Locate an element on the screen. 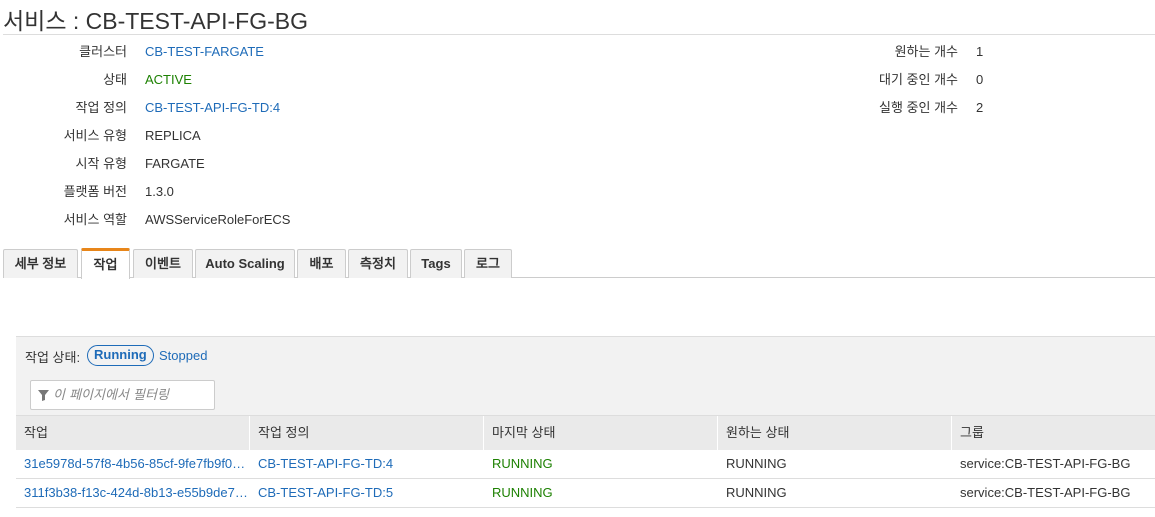 The image size is (1155, 517). detail-launch-type: 시작 유형 FARGATE is located at coordinates (300, 164).